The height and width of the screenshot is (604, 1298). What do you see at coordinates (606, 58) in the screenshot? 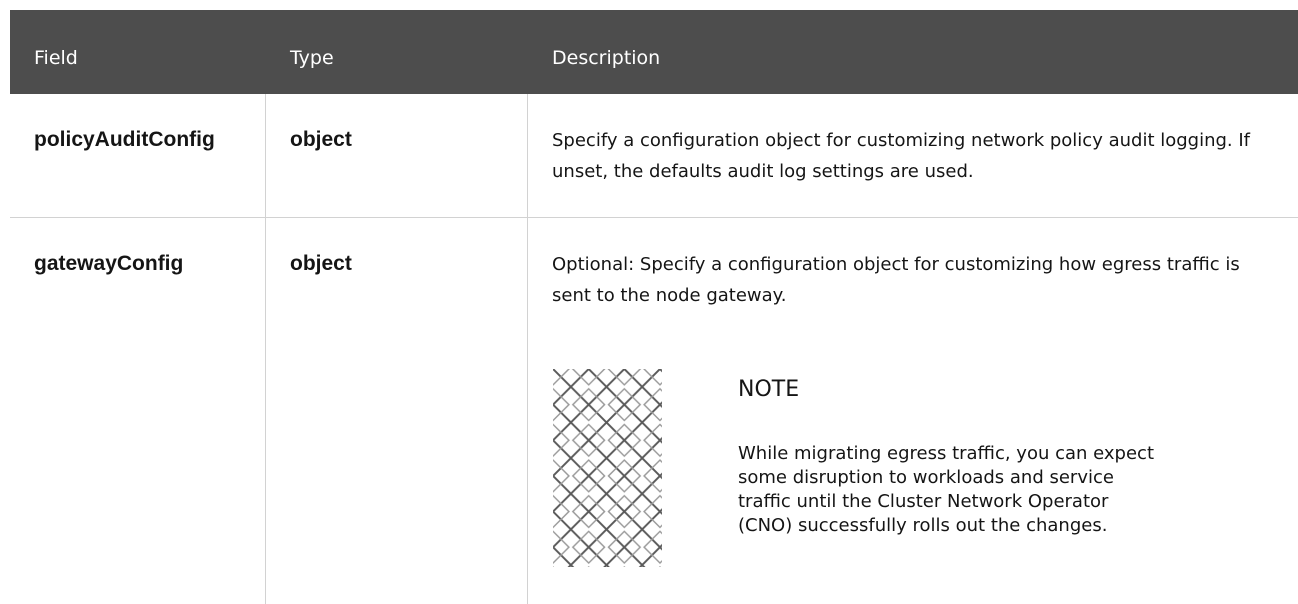
I see `header-description: Description` at bounding box center [606, 58].